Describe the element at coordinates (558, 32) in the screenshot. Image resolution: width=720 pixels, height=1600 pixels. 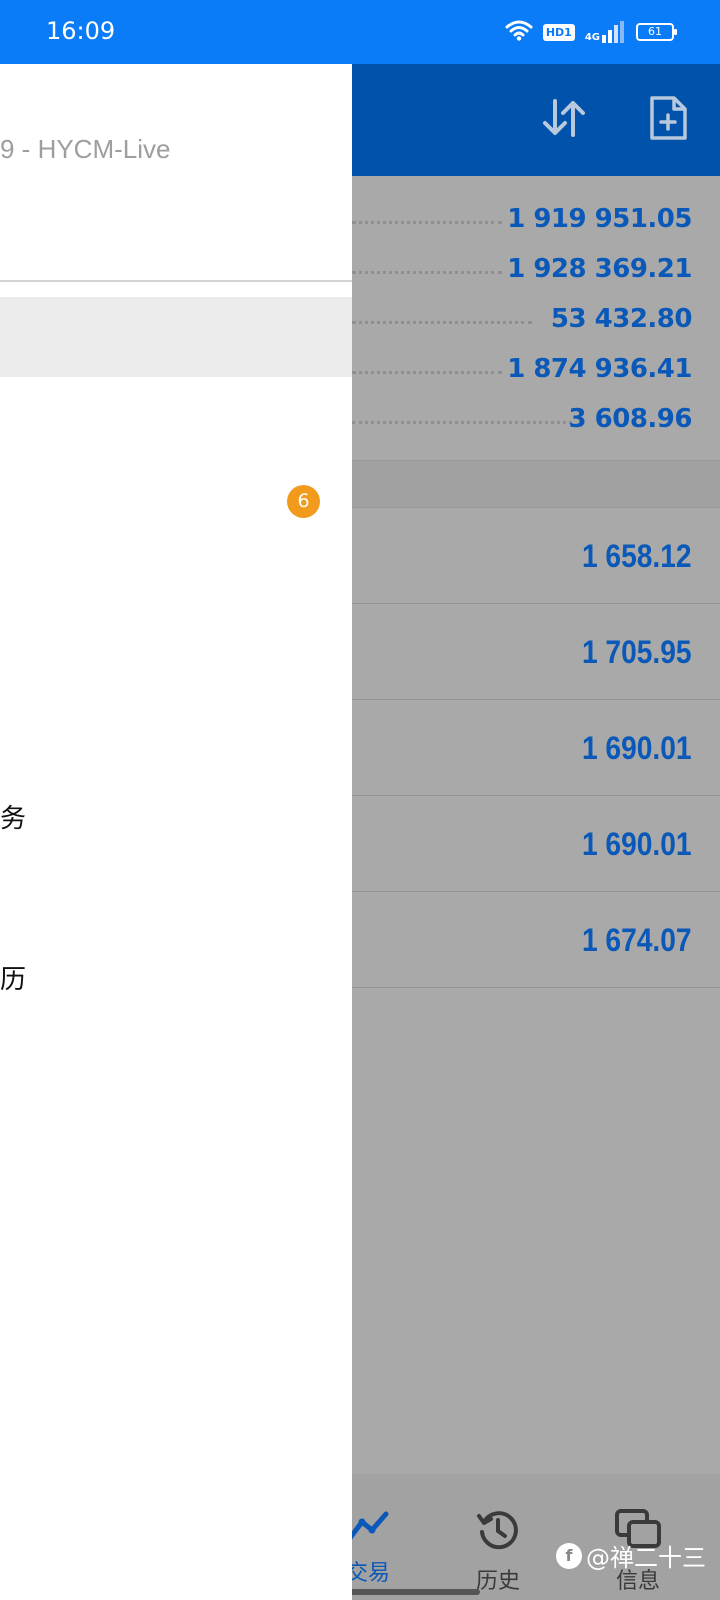
I see `hd-icon: HD1` at that location.